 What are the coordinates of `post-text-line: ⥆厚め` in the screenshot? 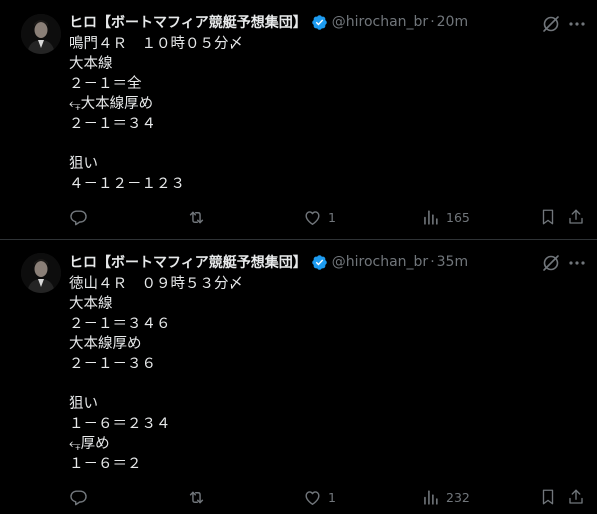 It's located at (89, 444).